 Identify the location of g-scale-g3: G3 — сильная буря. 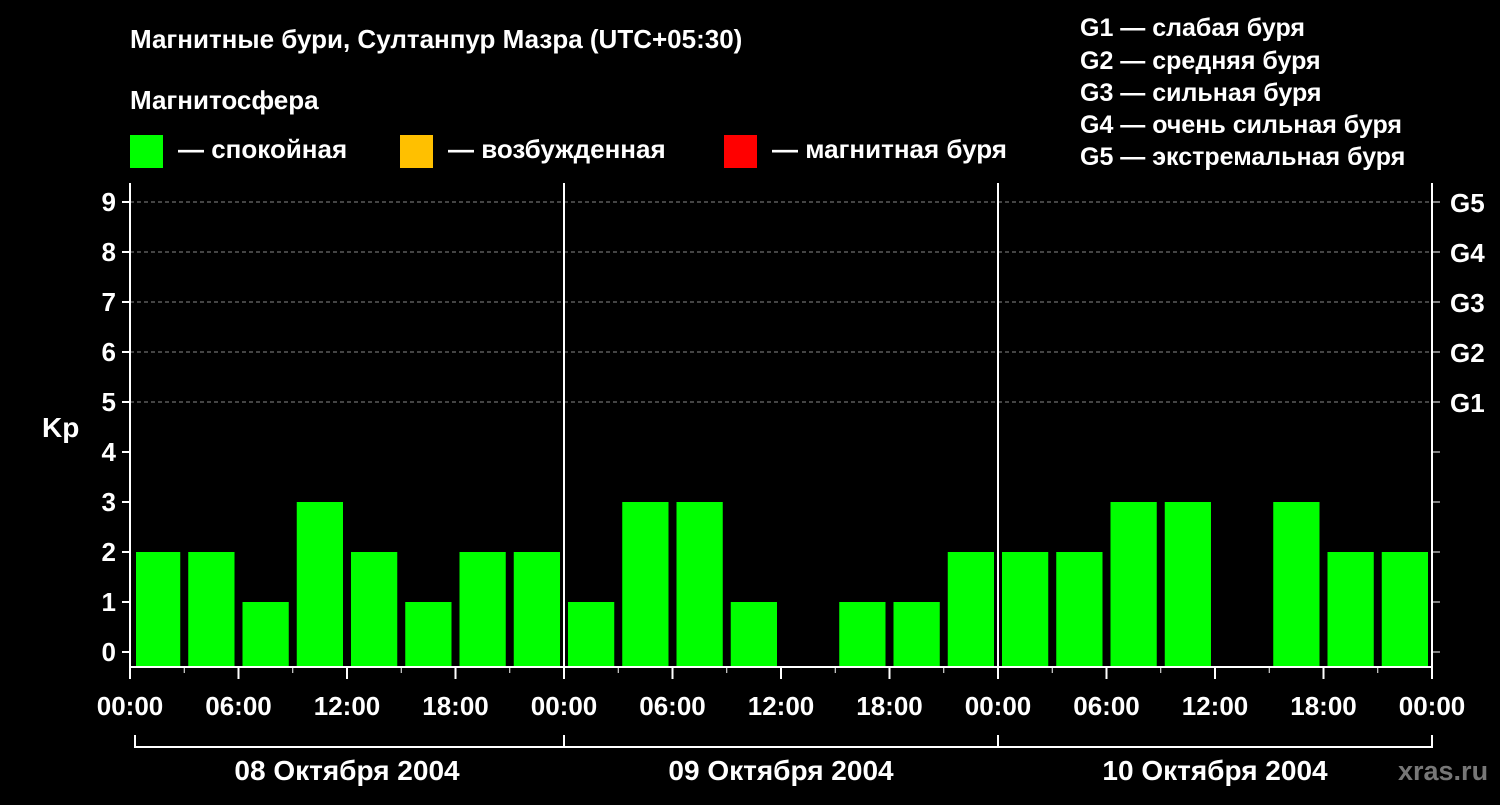
(1201, 93).